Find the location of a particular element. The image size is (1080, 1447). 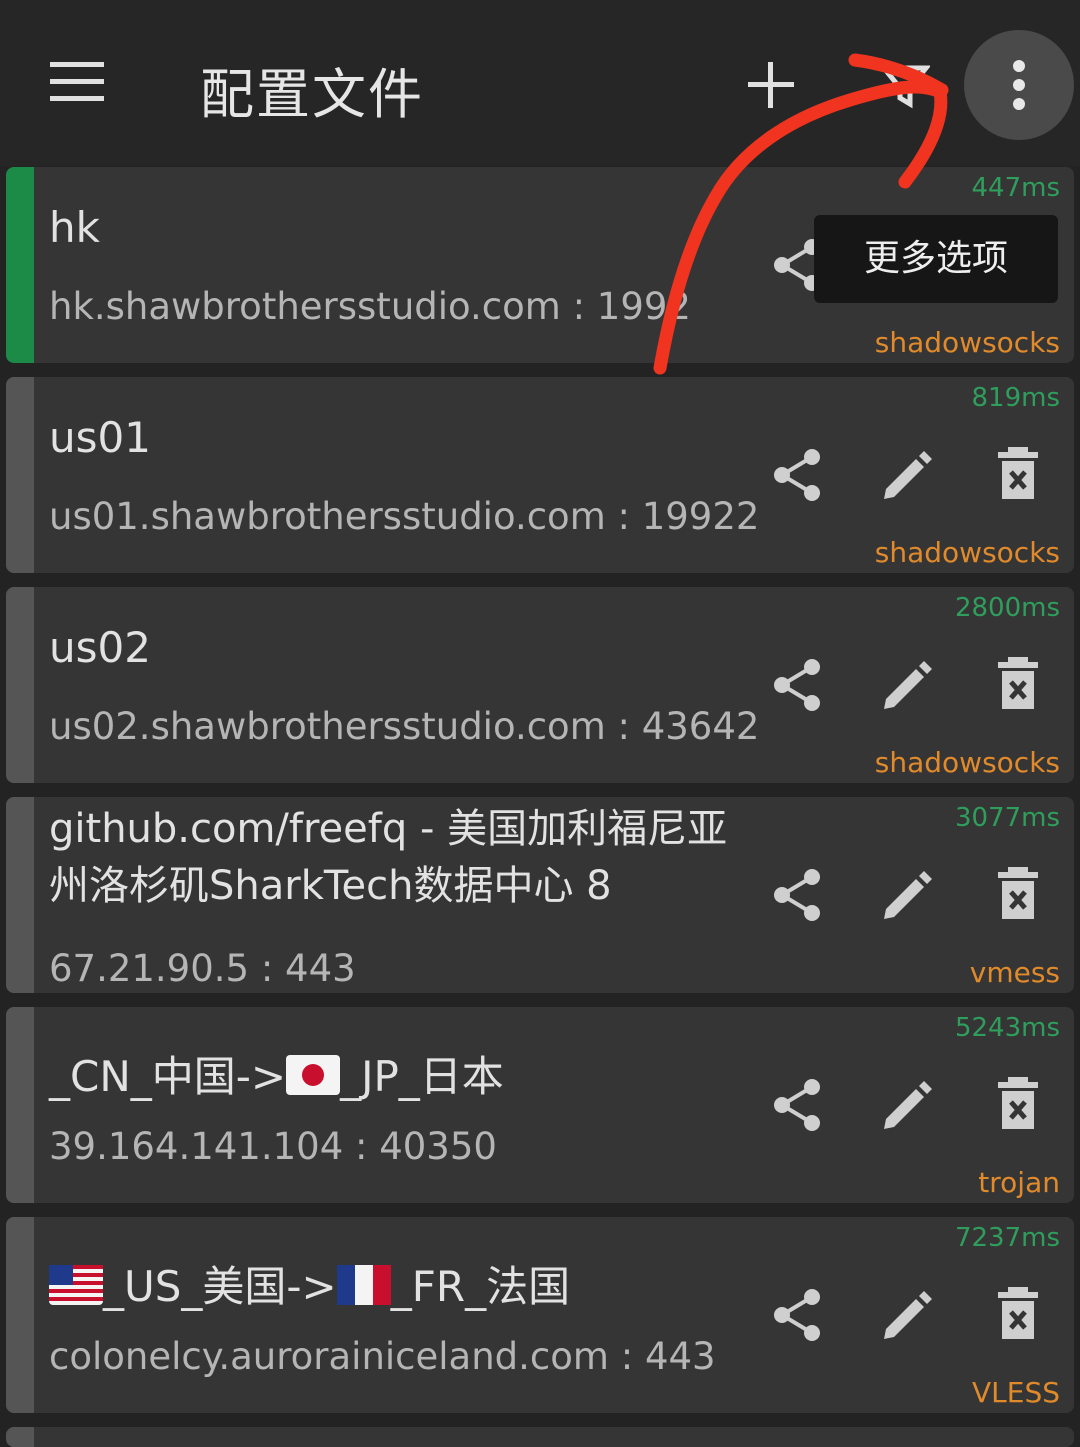

latency-label: 5243ms is located at coordinates (1007, 1028).